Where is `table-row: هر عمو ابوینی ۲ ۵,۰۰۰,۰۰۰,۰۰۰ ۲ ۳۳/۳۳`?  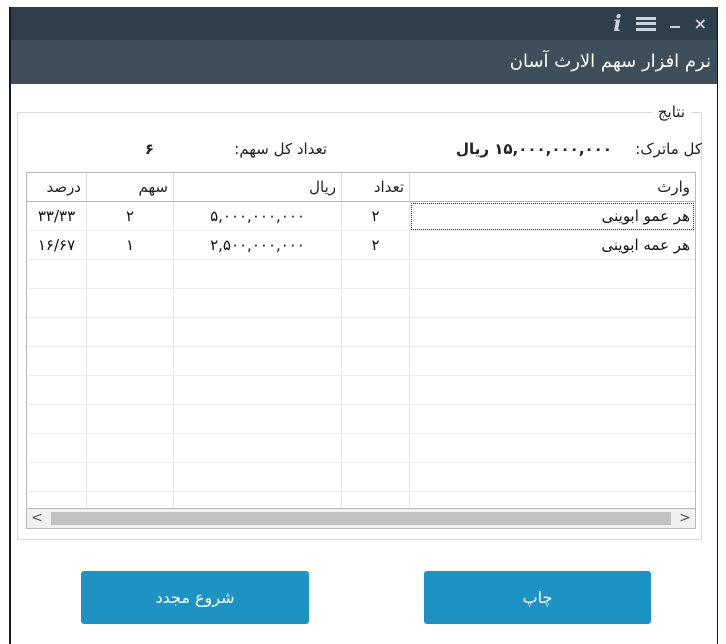
table-row: هر عمو ابوینی ۲ ۵,۰۰۰,۰۰۰,۰۰۰ ۲ ۳۳/۳۳ is located at coordinates (361, 216).